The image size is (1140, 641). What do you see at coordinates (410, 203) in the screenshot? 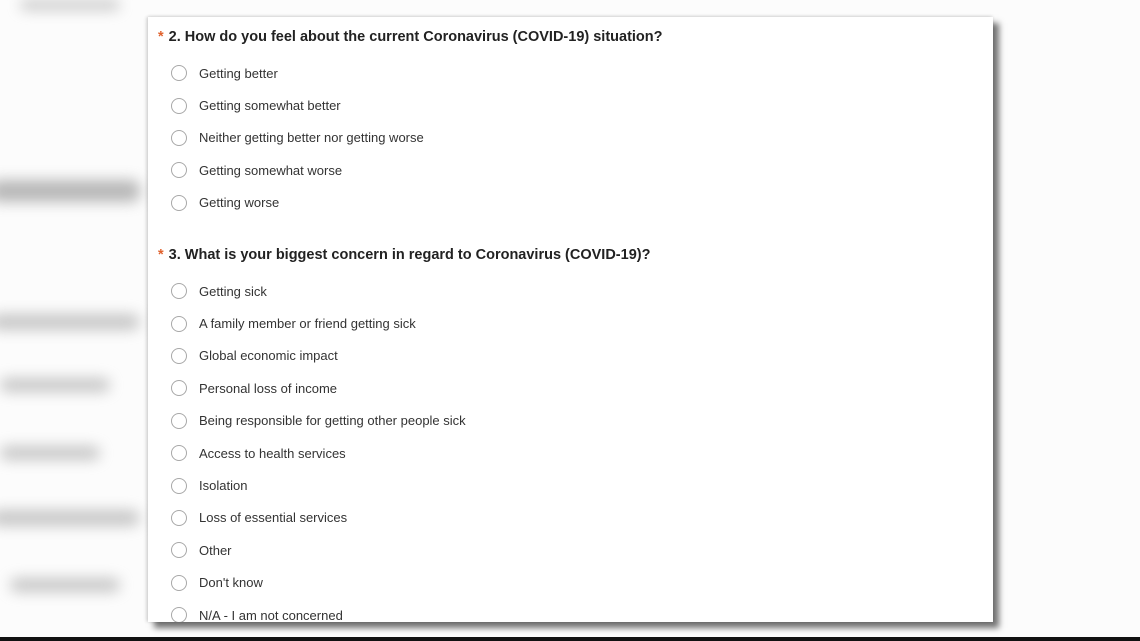
I see `option-getting-worse: Getting worse` at bounding box center [410, 203].